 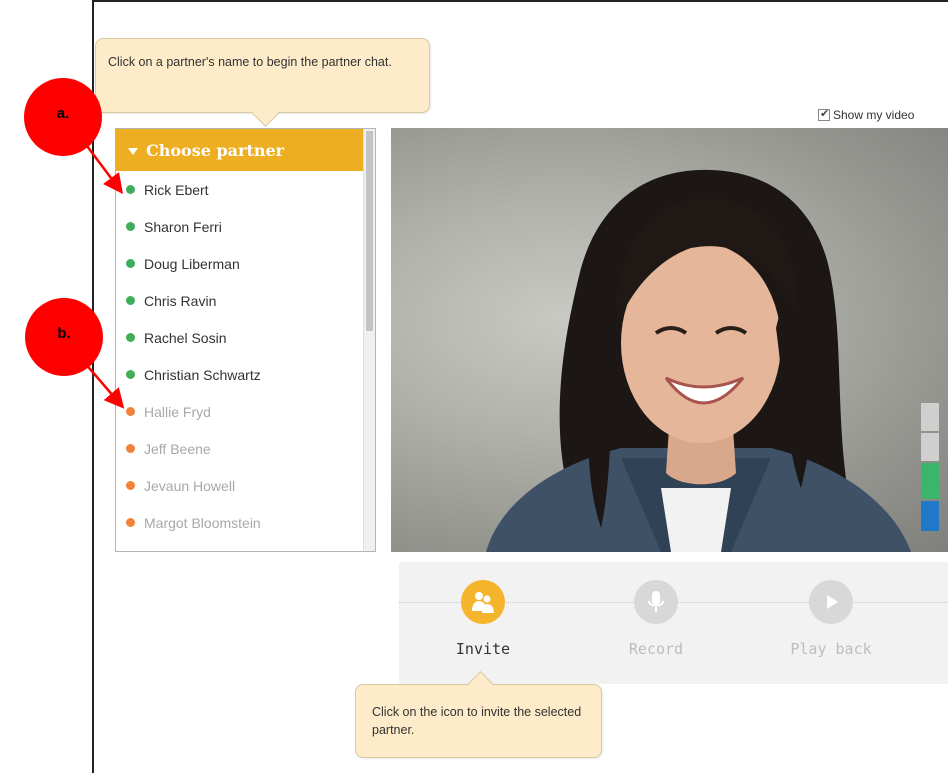 I want to click on invite-button: Invite, so click(x=483, y=619).